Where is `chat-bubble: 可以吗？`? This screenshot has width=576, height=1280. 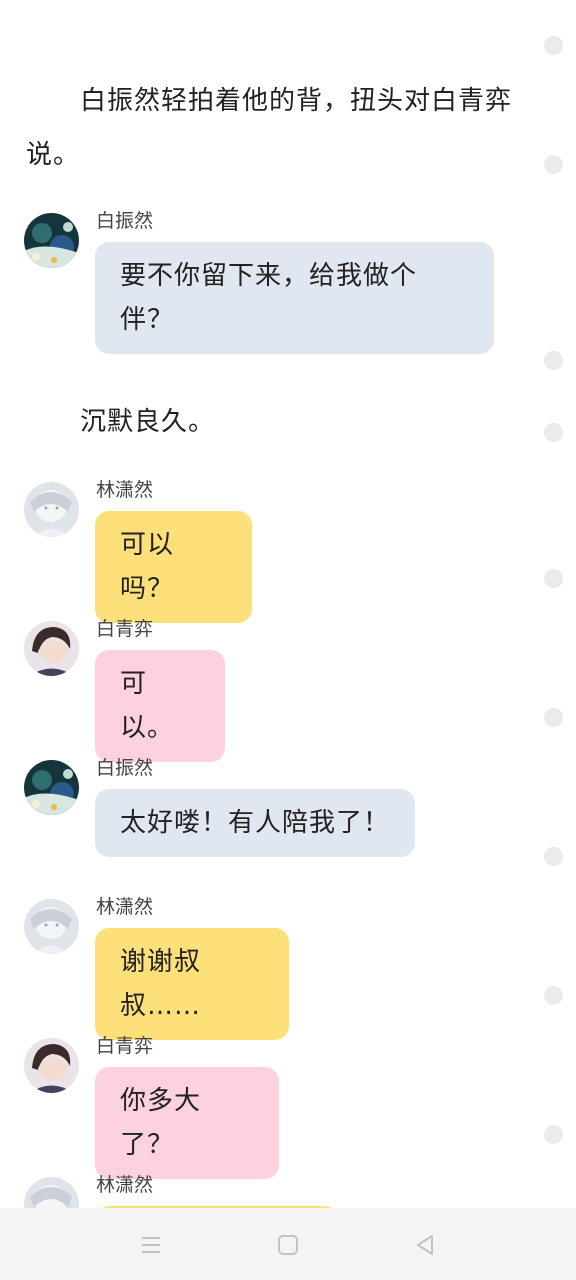 chat-bubble: 可以吗？ is located at coordinates (173, 567).